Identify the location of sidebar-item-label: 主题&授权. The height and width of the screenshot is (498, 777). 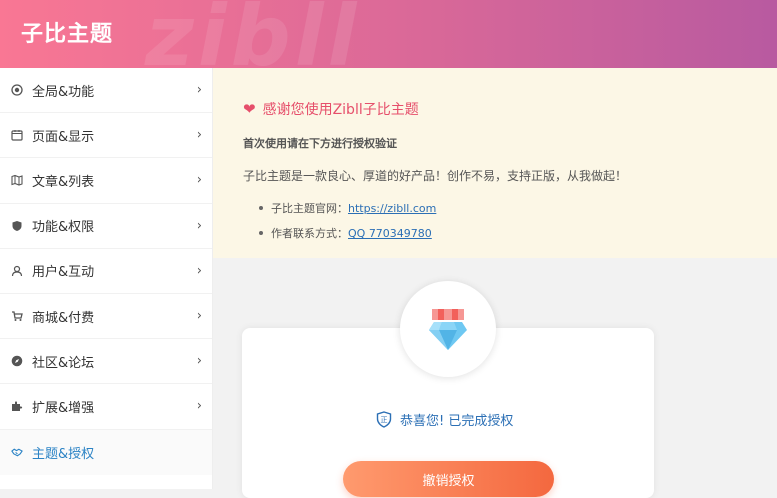
(63, 454).